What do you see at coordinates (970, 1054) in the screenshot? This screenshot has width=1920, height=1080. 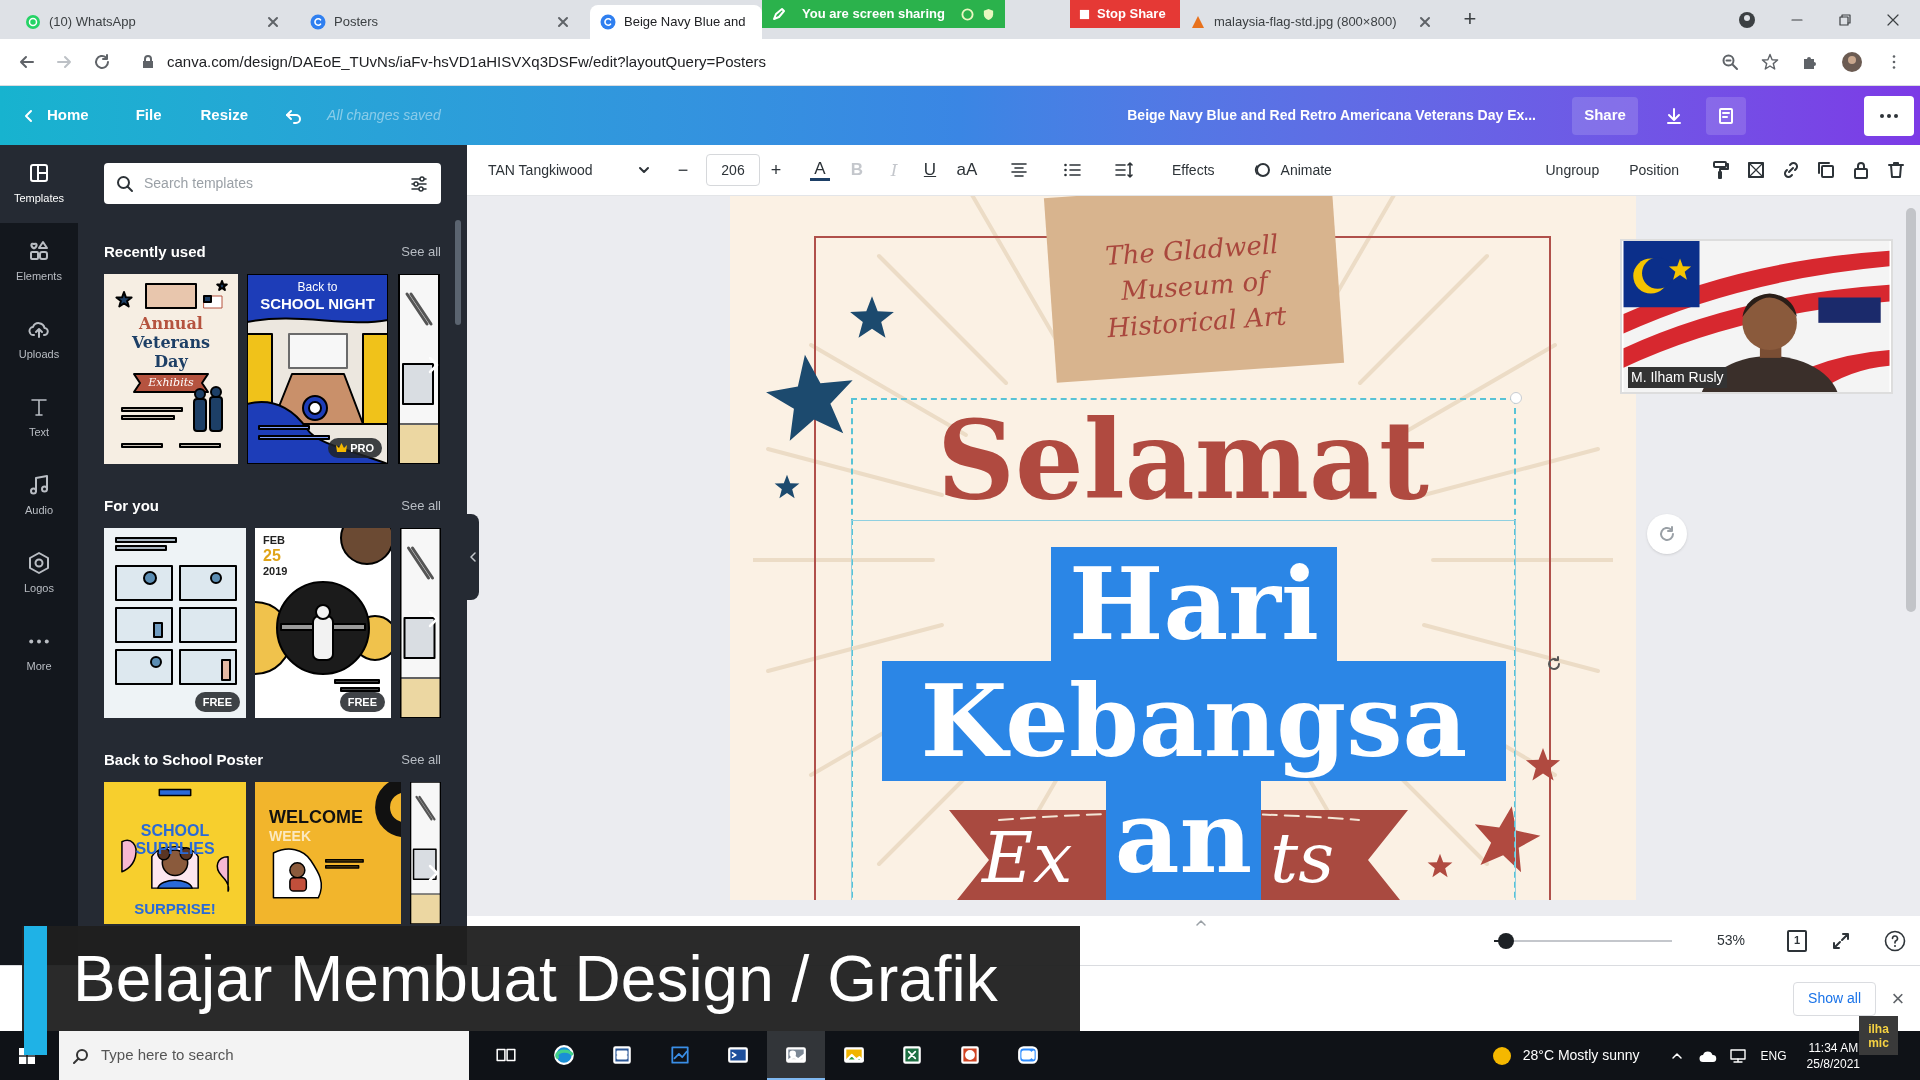 I see `presentation-icon` at bounding box center [970, 1054].